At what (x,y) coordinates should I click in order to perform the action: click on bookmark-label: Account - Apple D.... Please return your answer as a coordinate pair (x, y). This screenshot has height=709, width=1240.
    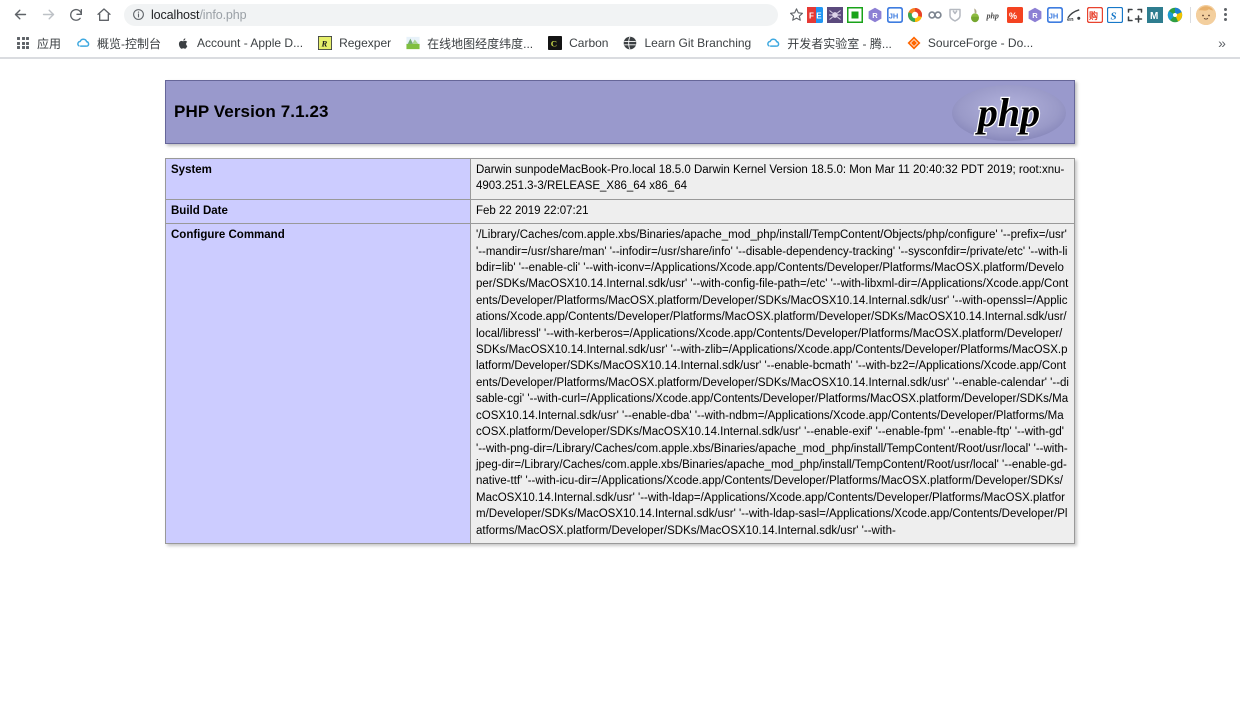
    Looking at the image, I should click on (250, 43).